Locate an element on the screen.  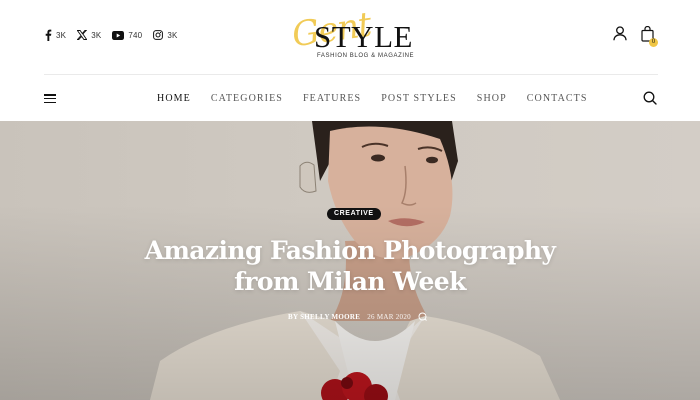
category-badge: CREATIVE is located at coordinates (354, 214).